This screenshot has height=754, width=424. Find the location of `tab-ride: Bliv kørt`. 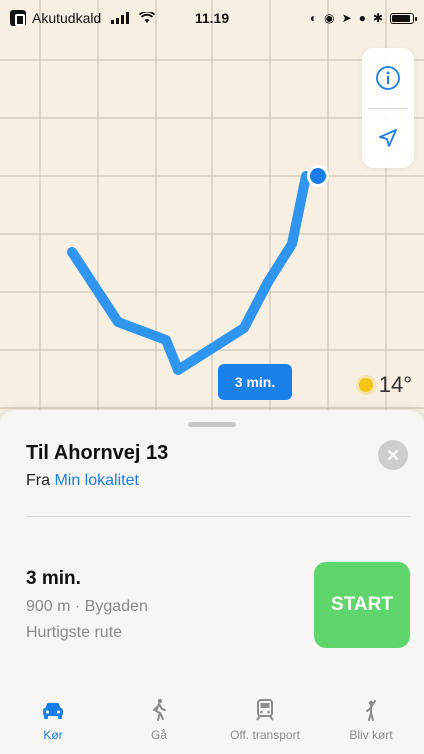

tab-ride: Bliv kørt is located at coordinates (371, 722).